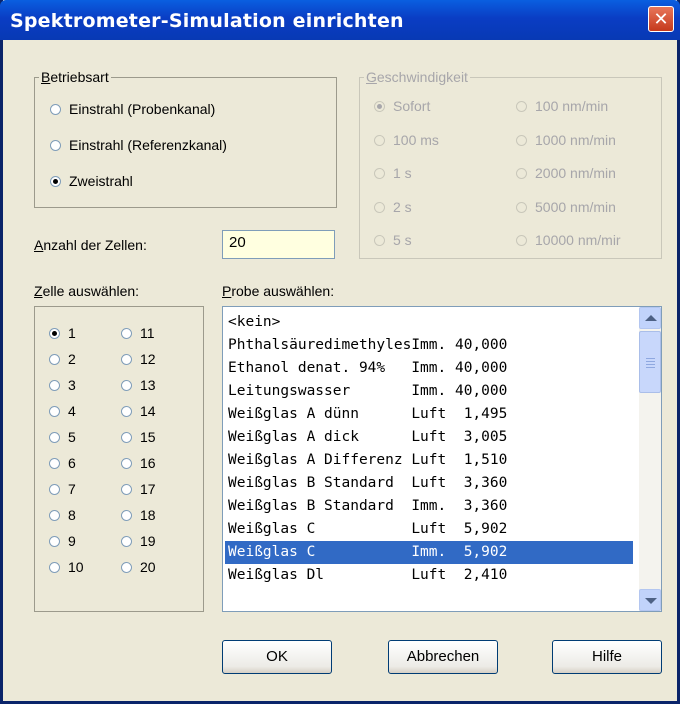 The image size is (680, 704). I want to click on title-bar: Spektrometer-Simulation einrichten ✕, so click(340, 20).